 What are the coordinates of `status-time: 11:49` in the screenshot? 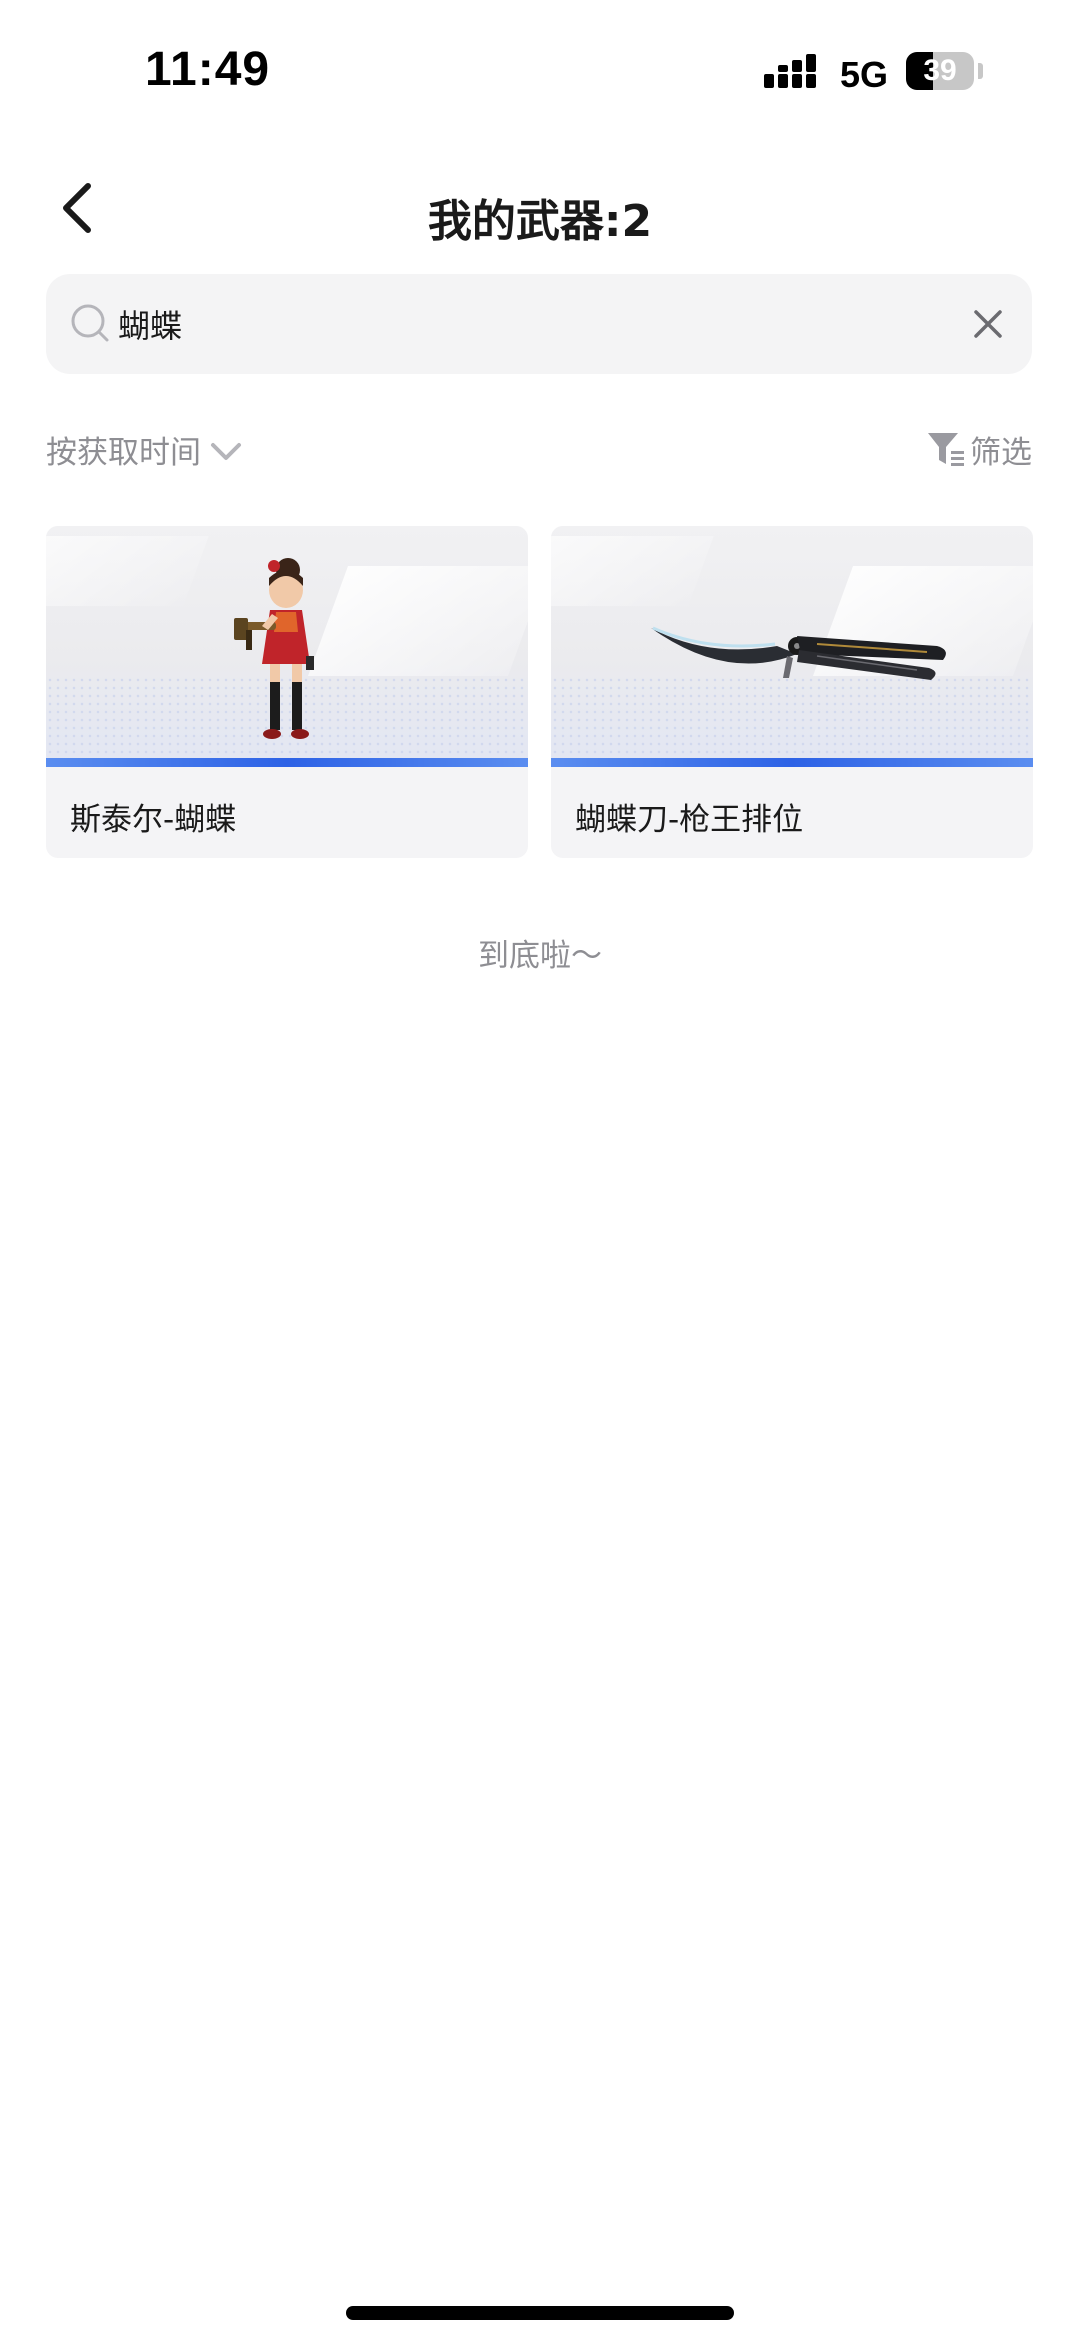 It's located at (208, 69).